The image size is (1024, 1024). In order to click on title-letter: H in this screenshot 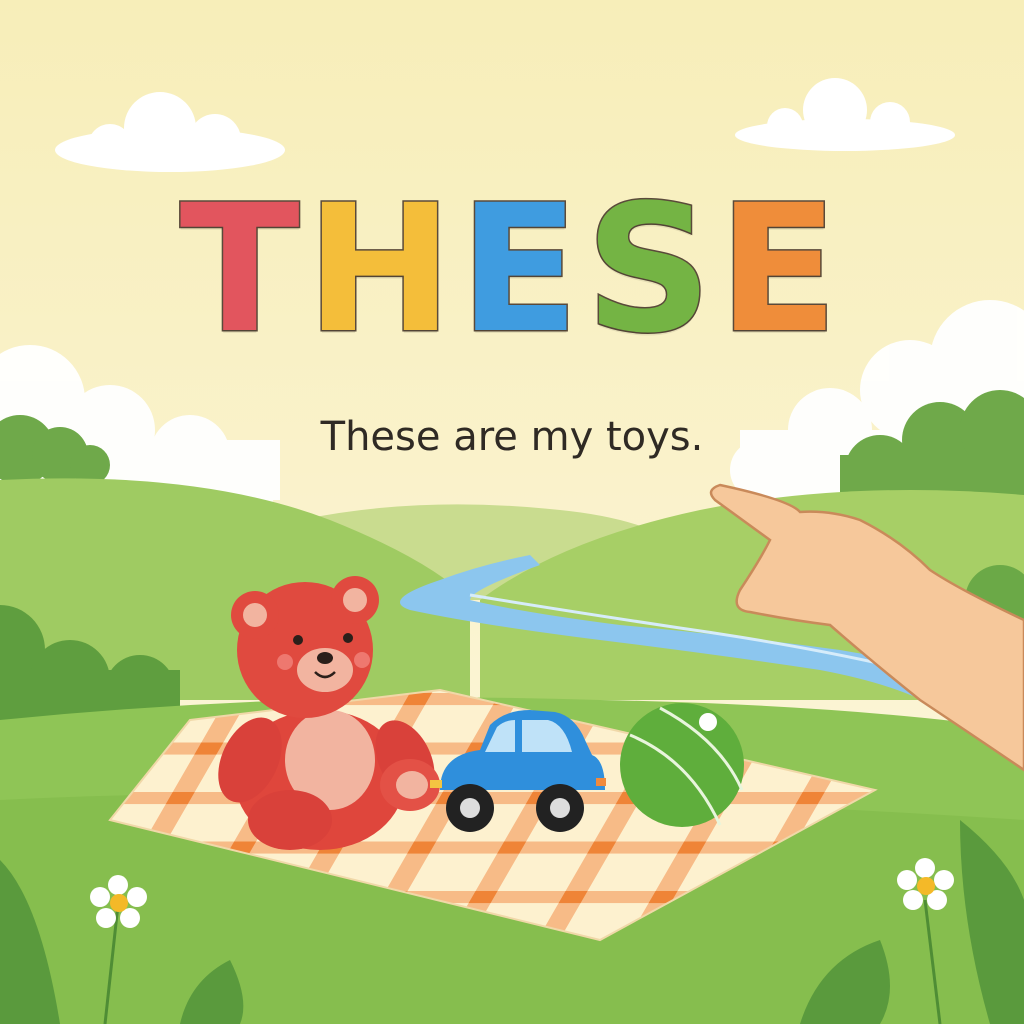, I will do `click(382, 269)`.